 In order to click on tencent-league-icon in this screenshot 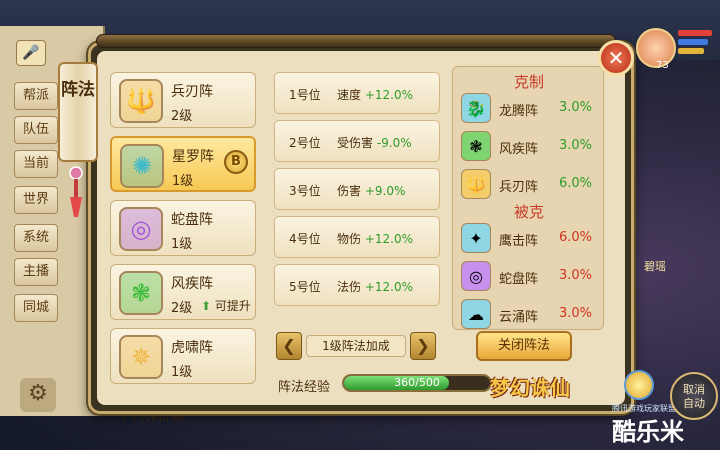, I will do `click(639, 385)`.